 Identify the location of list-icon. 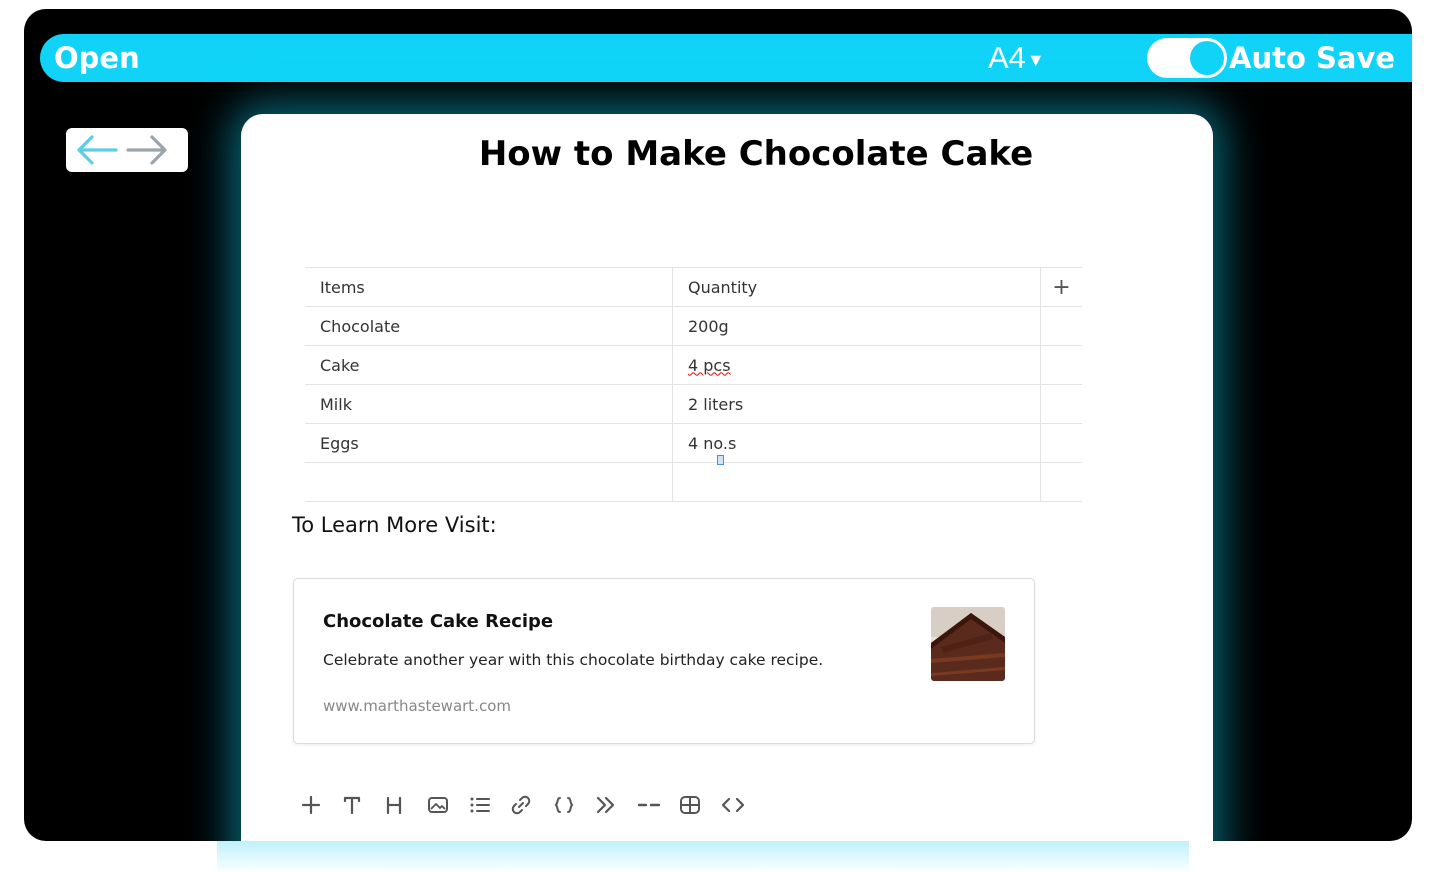
(490, 805).